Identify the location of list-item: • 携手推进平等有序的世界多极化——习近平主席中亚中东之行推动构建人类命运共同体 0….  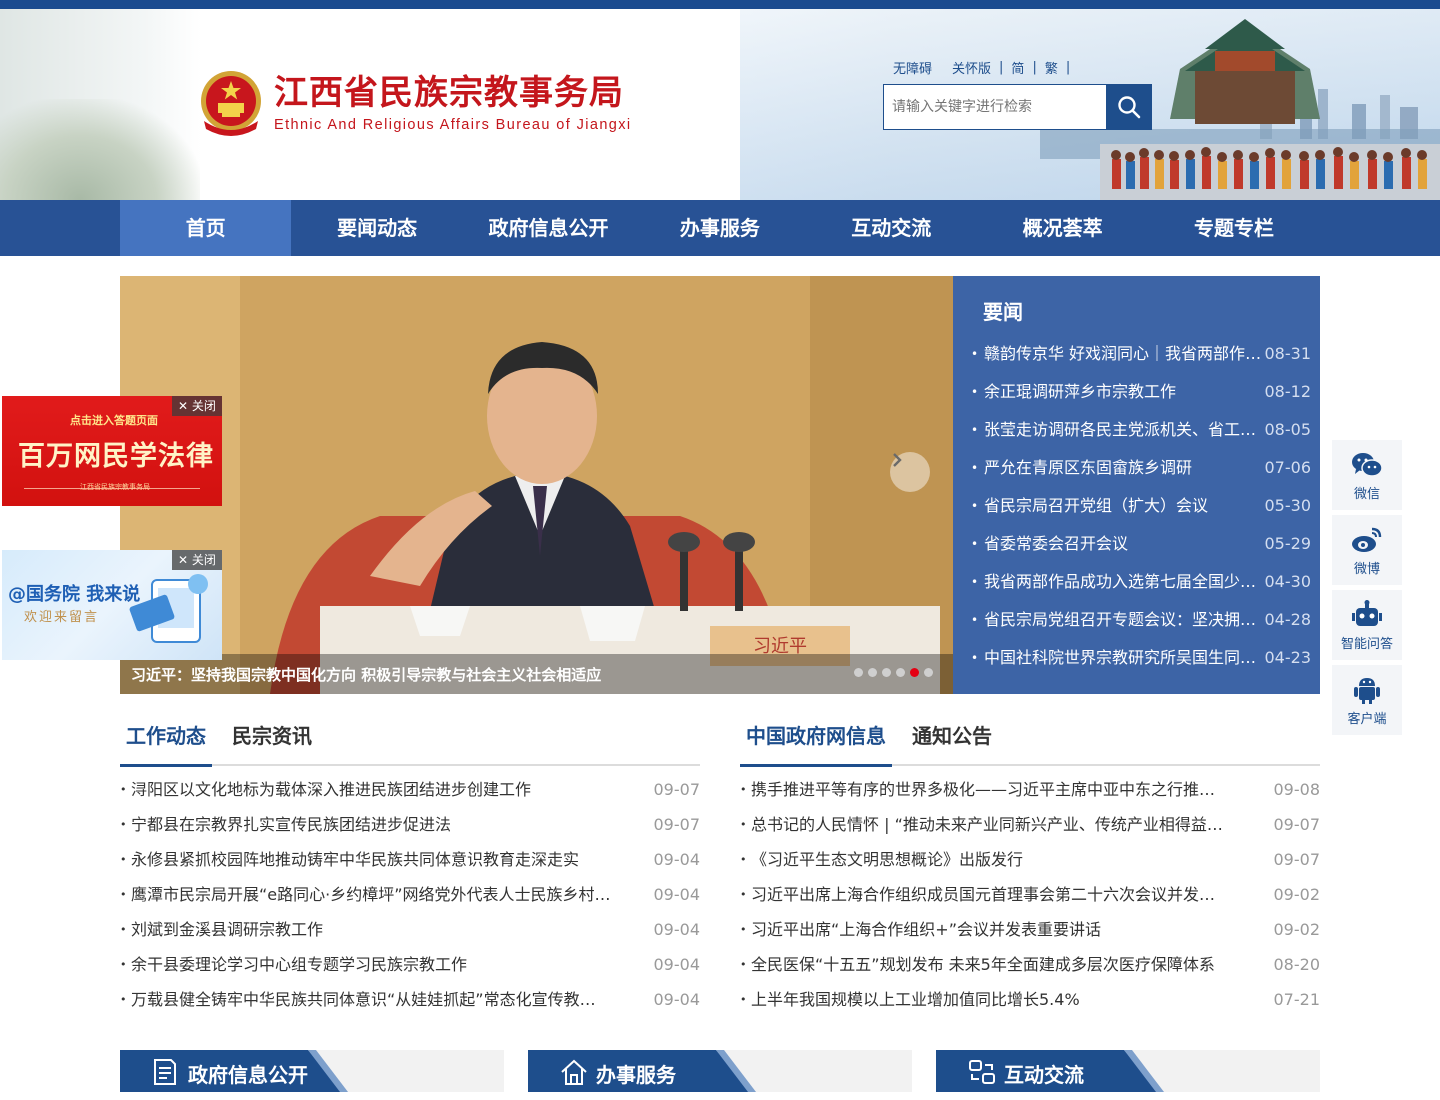
(1030, 789).